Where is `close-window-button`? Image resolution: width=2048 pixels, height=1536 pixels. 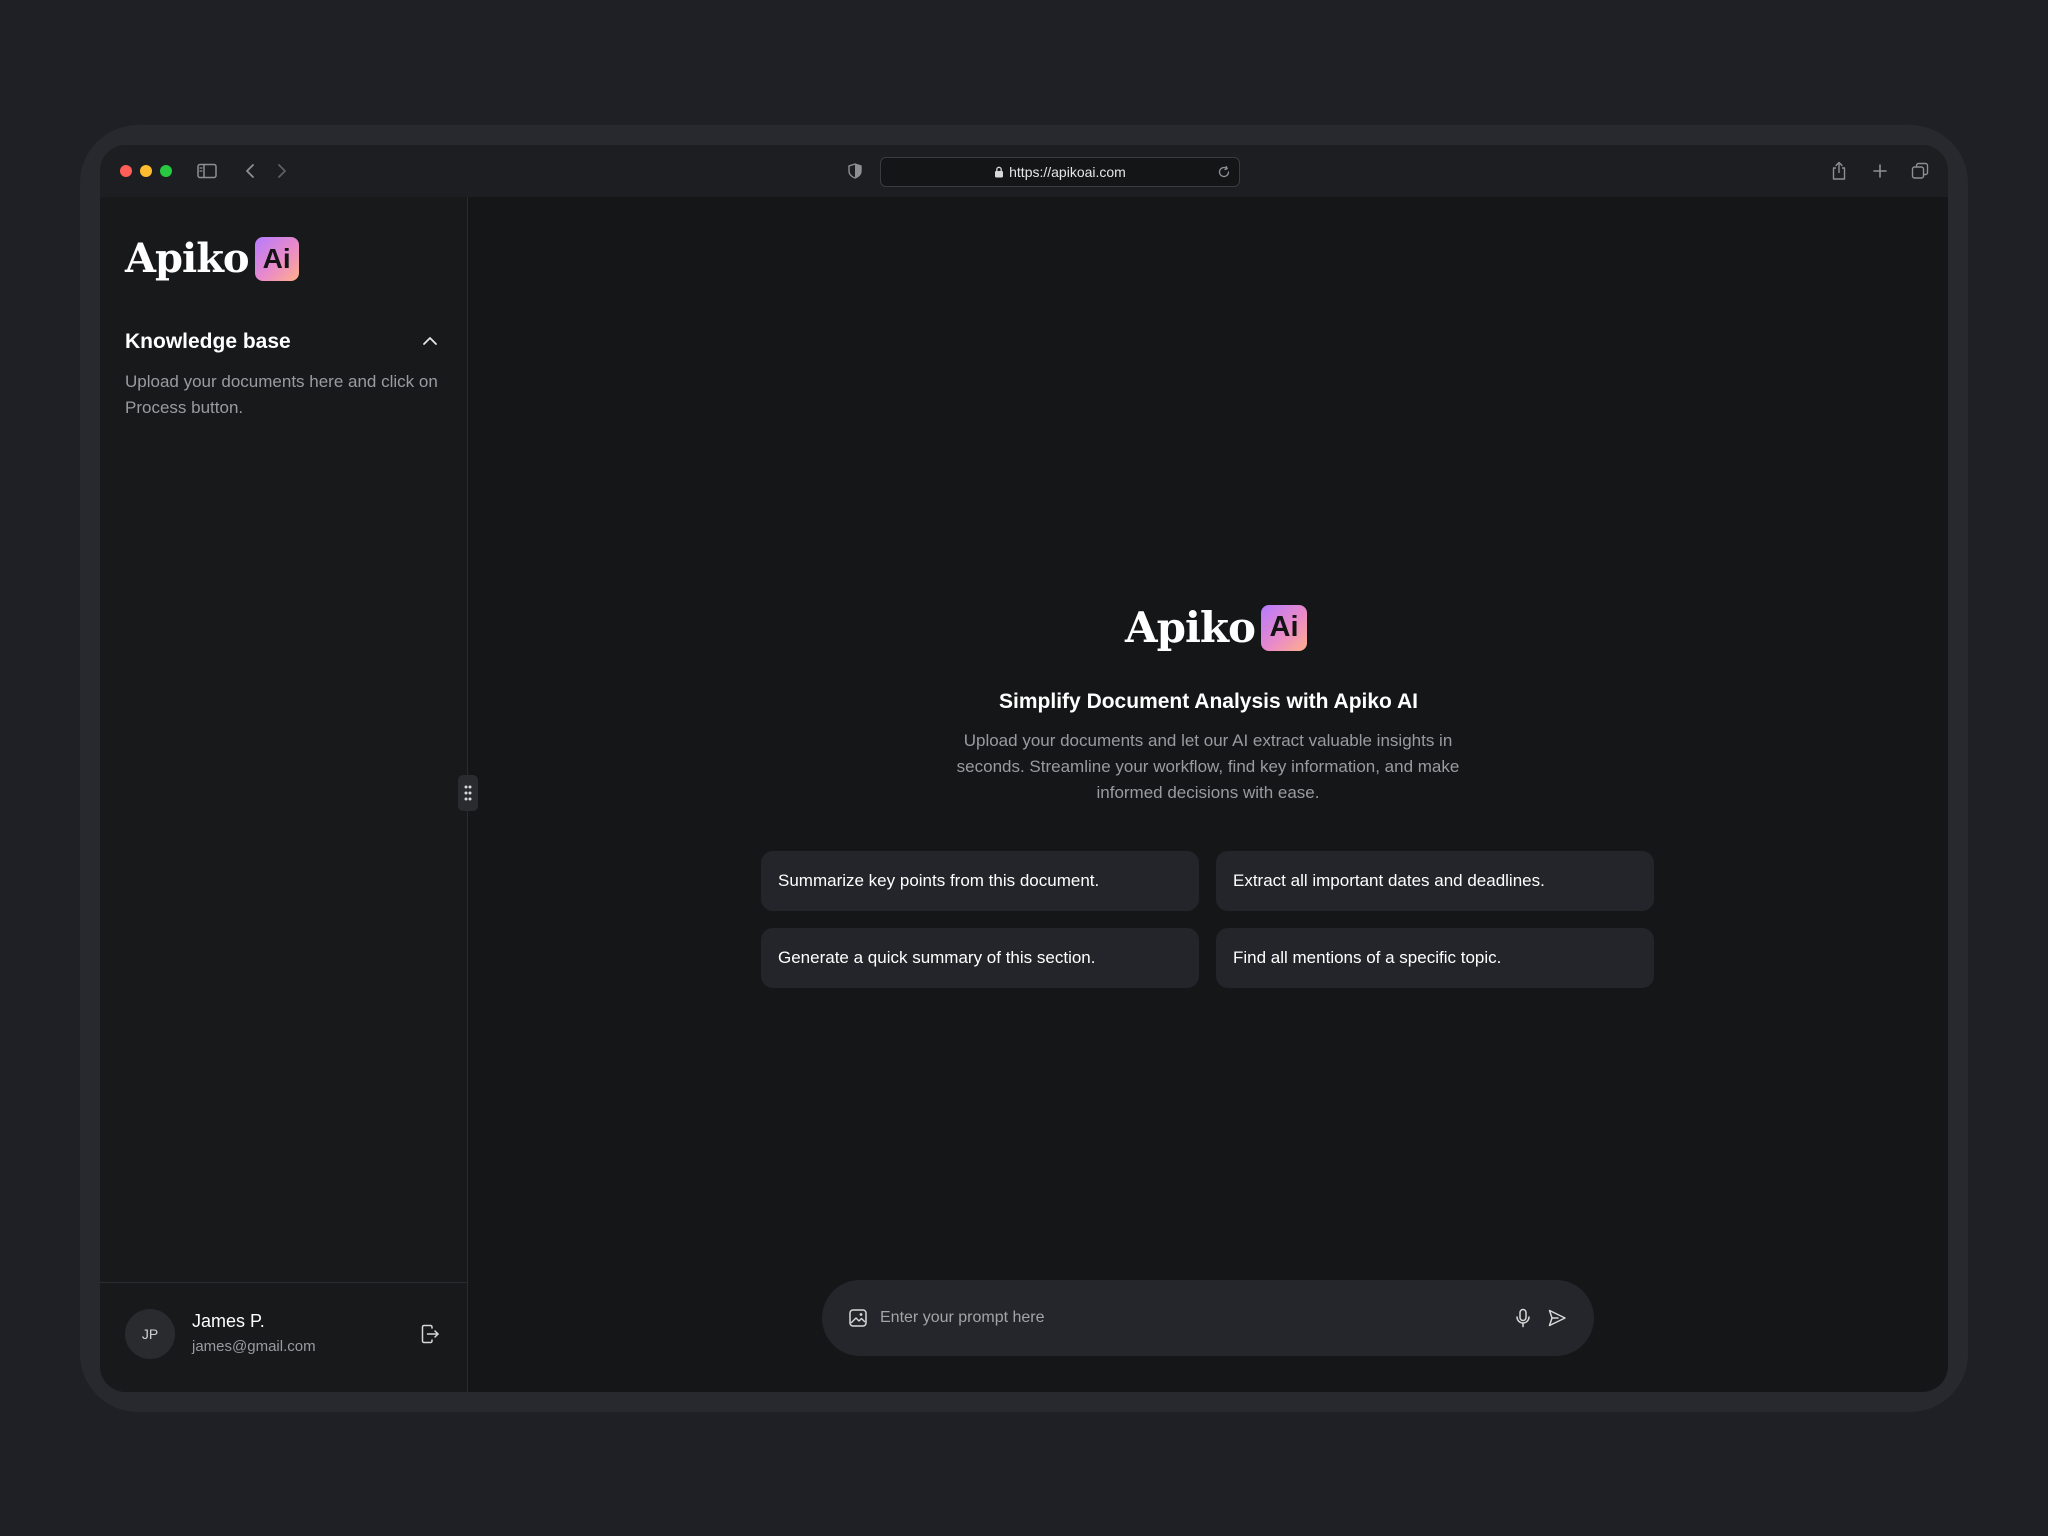 close-window-button is located at coordinates (126, 171).